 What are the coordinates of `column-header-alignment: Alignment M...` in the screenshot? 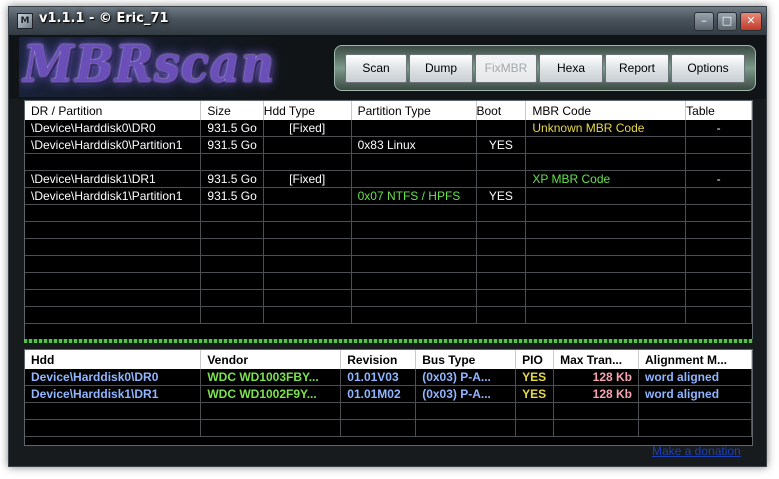 It's located at (695, 359).